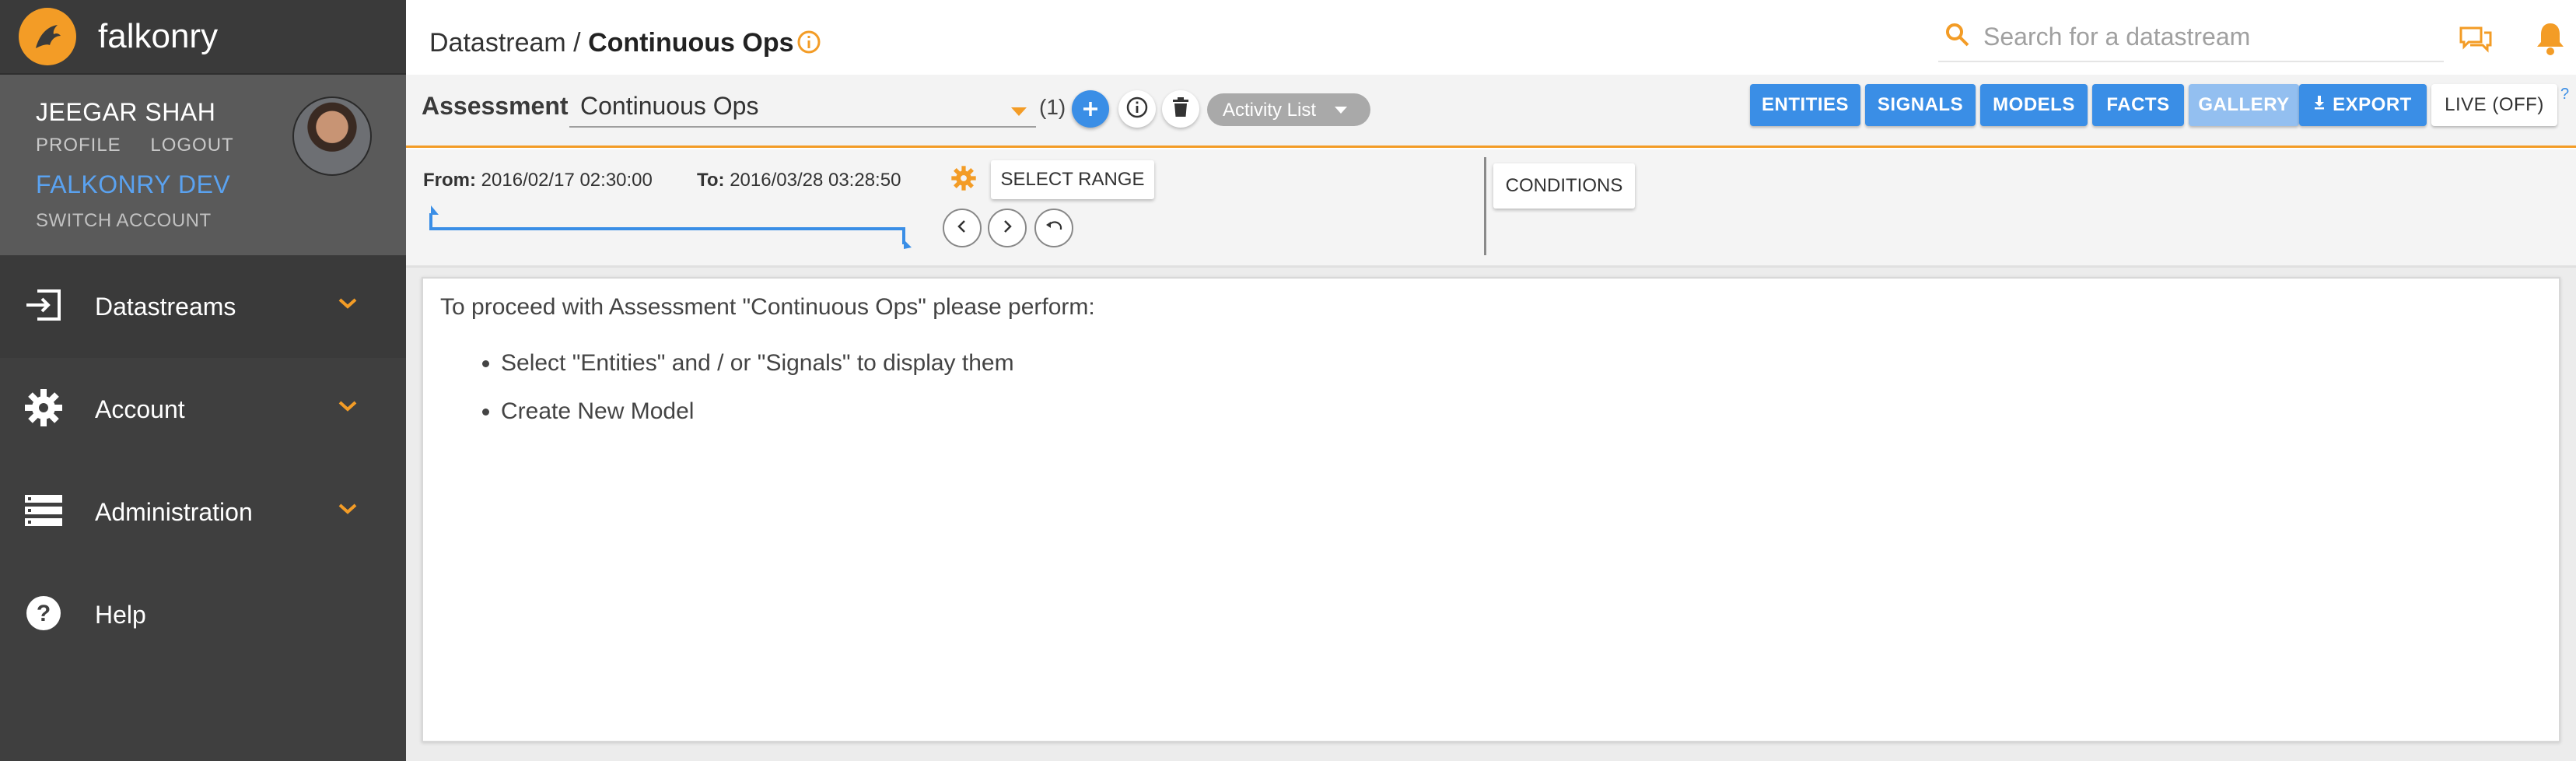 This screenshot has width=2576, height=761. I want to click on chat-icon, so click(2476, 41).